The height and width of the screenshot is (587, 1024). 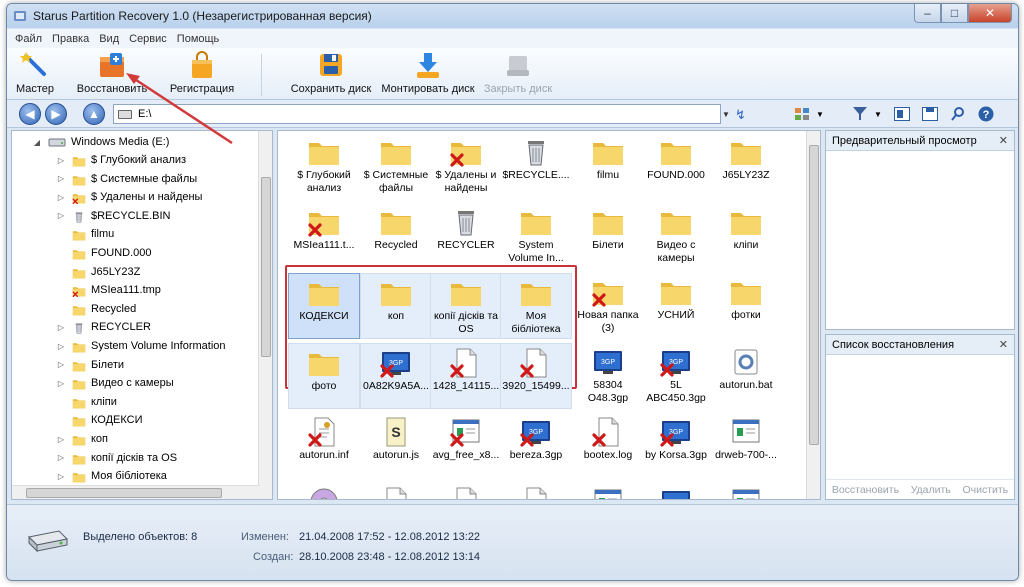 I want to click on file-item: filmu, so click(x=608, y=166).